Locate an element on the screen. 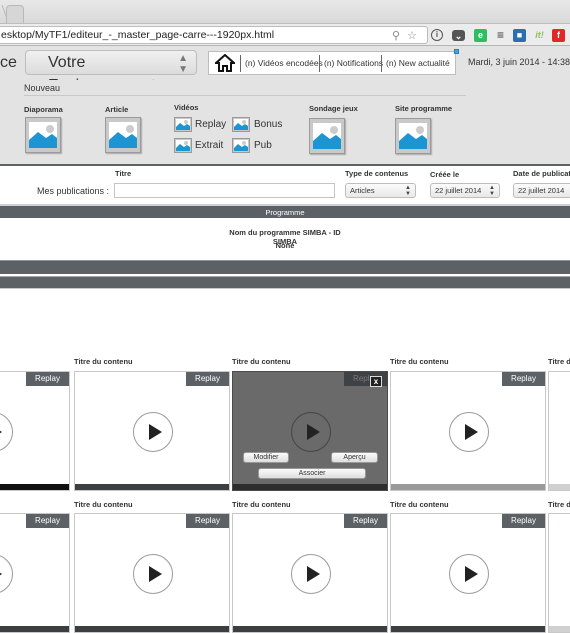 This screenshot has height=633, width=570. preview-button: Aperçu is located at coordinates (354, 457).